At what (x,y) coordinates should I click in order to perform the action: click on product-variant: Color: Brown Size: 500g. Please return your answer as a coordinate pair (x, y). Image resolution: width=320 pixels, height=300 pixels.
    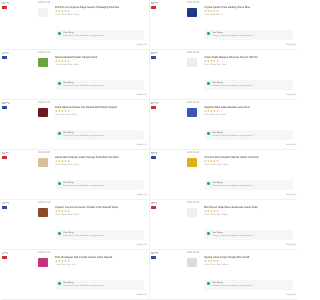
    Looking at the image, I should click on (67, 215).